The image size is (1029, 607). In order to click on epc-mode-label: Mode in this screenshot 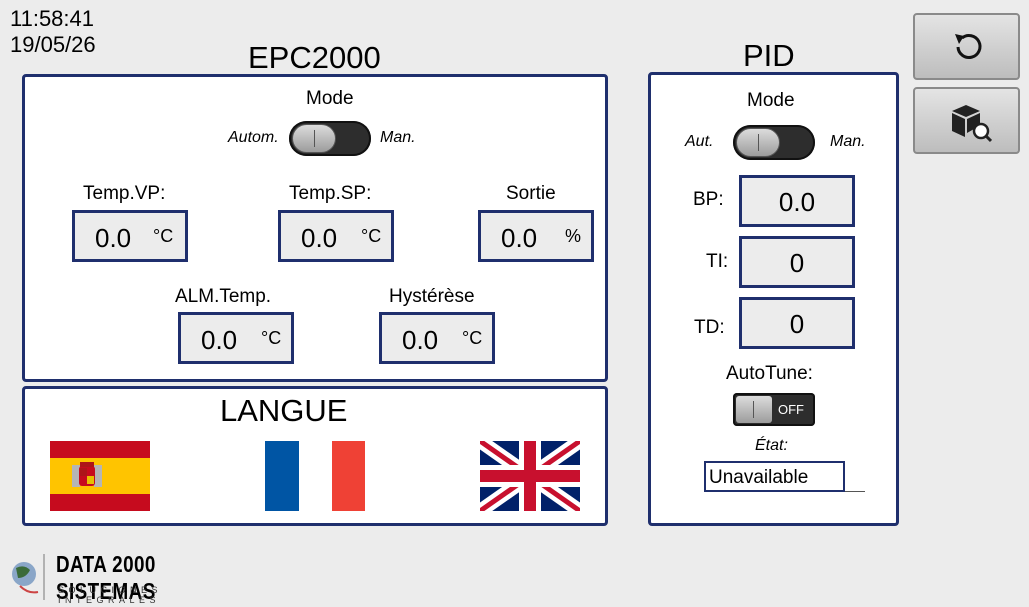, I will do `click(330, 98)`.